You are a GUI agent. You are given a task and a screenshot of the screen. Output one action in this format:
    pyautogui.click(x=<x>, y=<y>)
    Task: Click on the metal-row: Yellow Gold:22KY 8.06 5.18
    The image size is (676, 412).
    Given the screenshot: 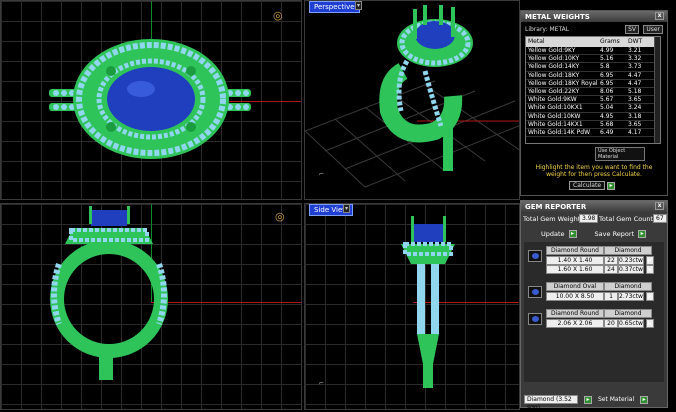 What is the action you would take?
    pyautogui.click(x=593, y=92)
    